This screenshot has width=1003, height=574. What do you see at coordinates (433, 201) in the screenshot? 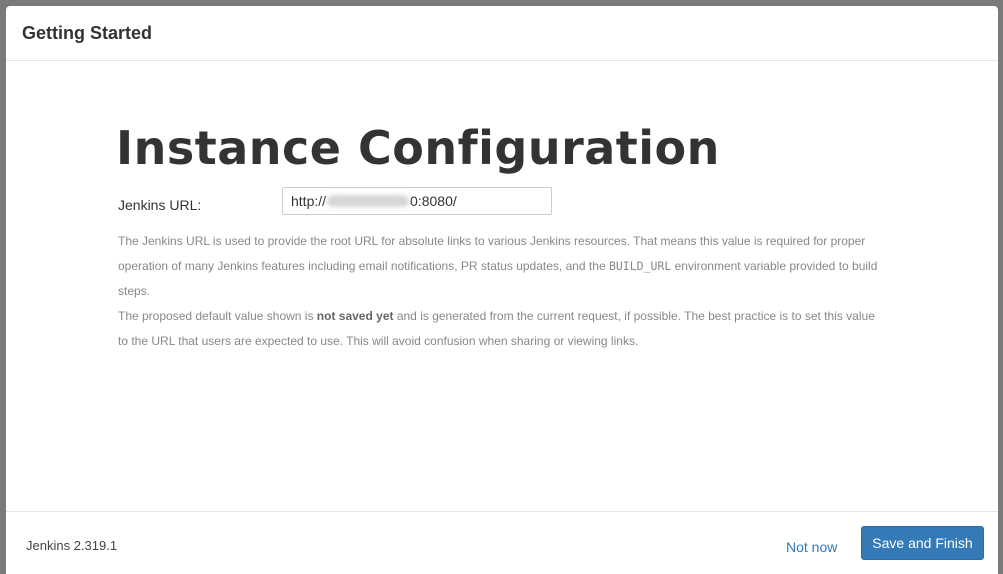
I see `url-suffix: 0:8080/` at bounding box center [433, 201].